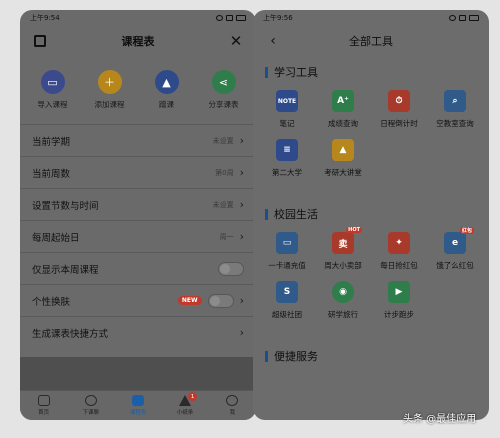  What do you see at coordinates (220, 300) in the screenshot?
I see `skin-toggle` at bounding box center [220, 300].